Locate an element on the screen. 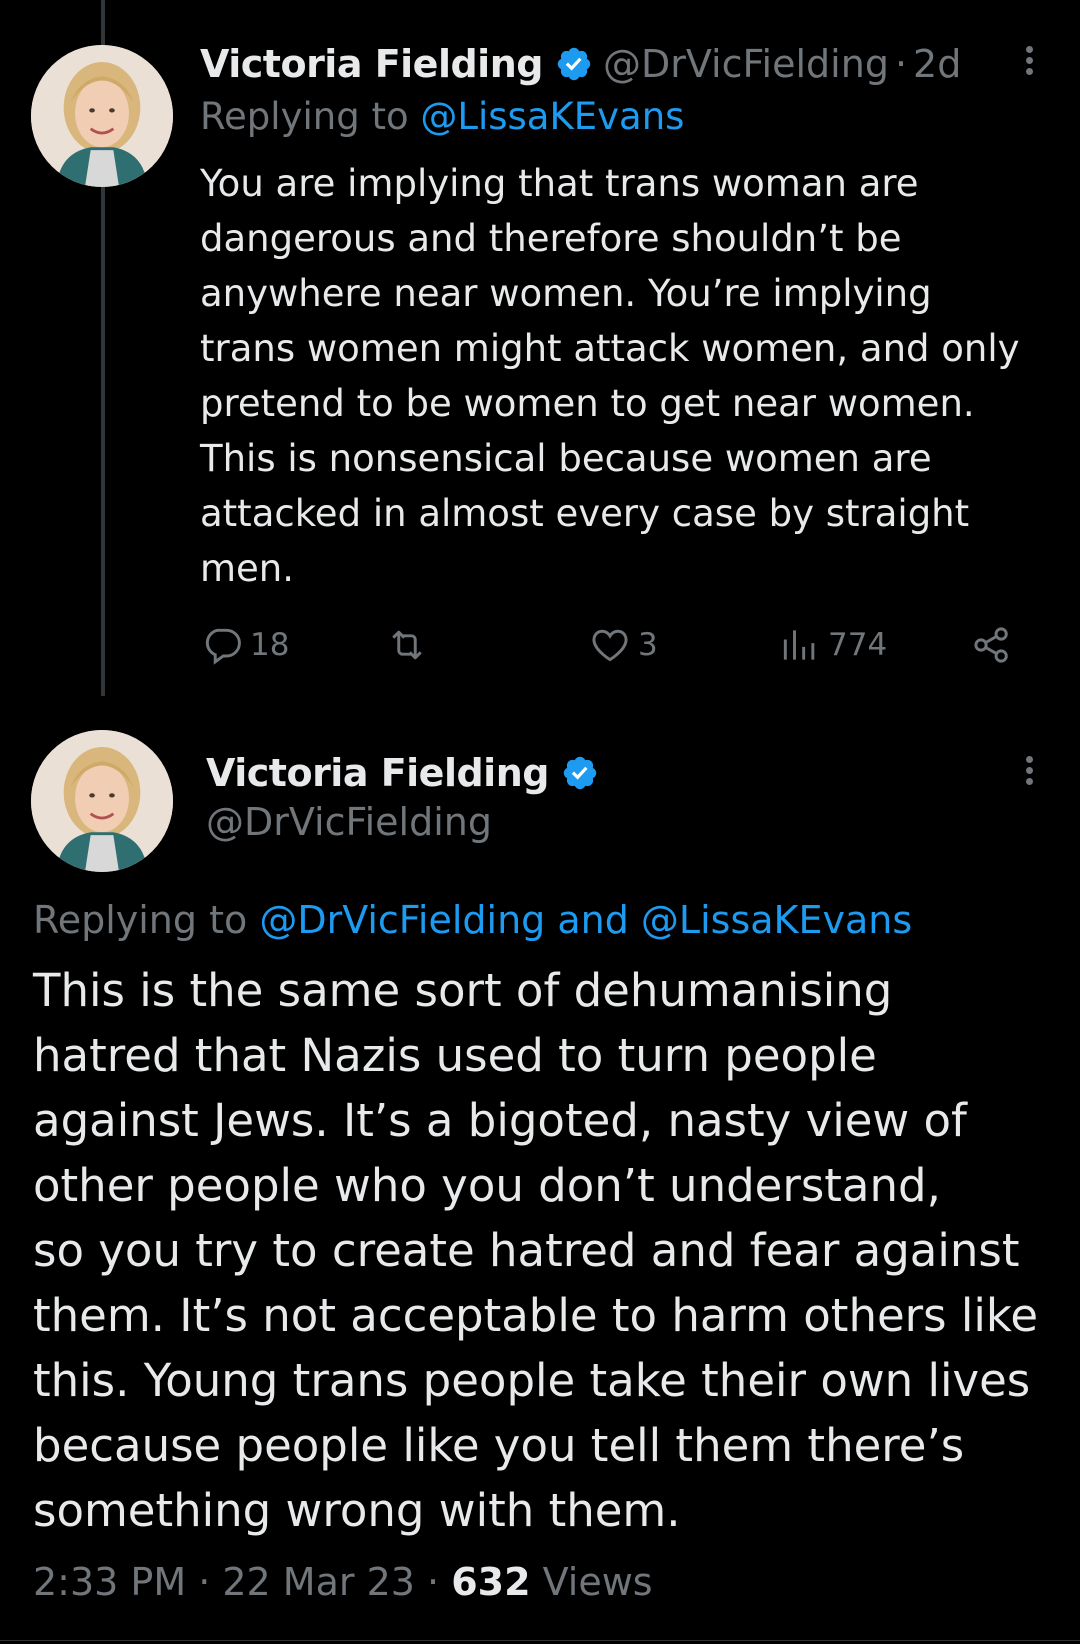 The height and width of the screenshot is (1644, 1080). retweet-button is located at coordinates (410, 645).